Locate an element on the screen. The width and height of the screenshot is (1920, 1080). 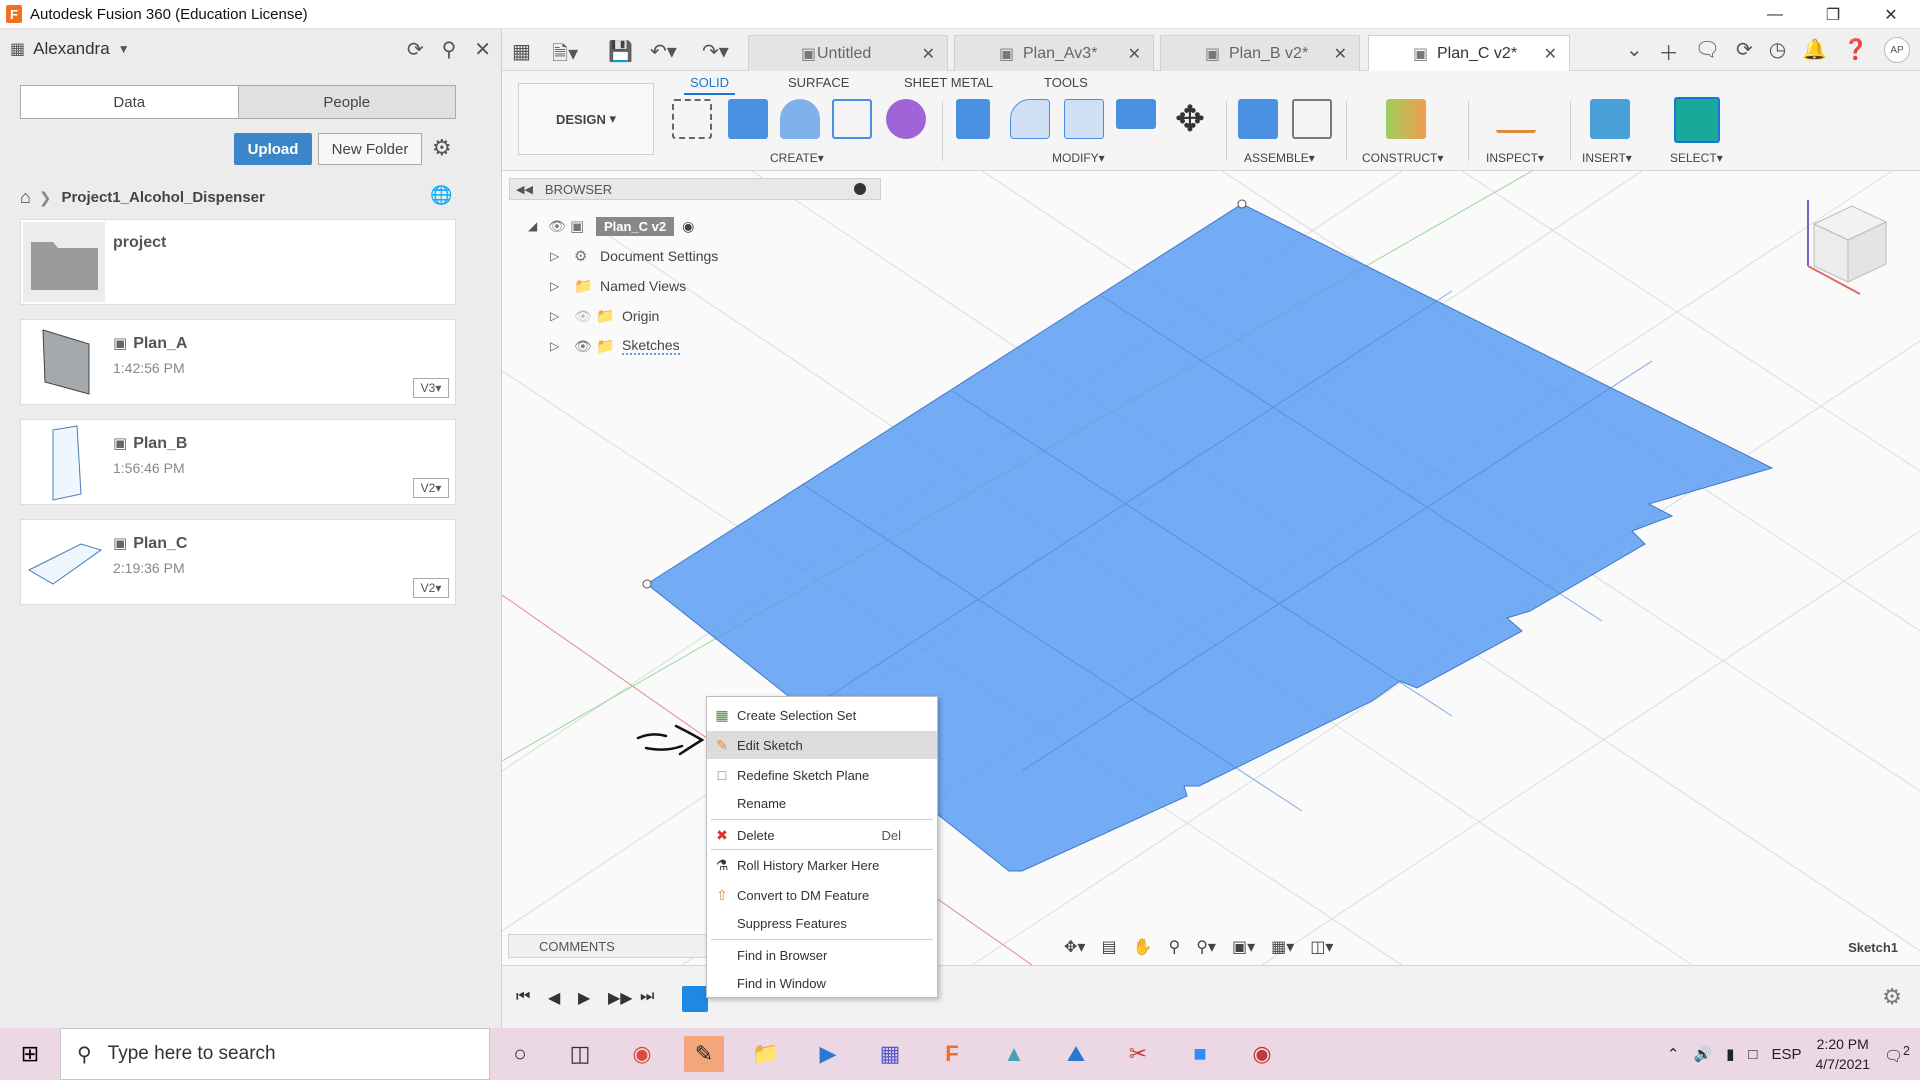
media-player-icon: ▶ is located at coordinates (828, 1054).